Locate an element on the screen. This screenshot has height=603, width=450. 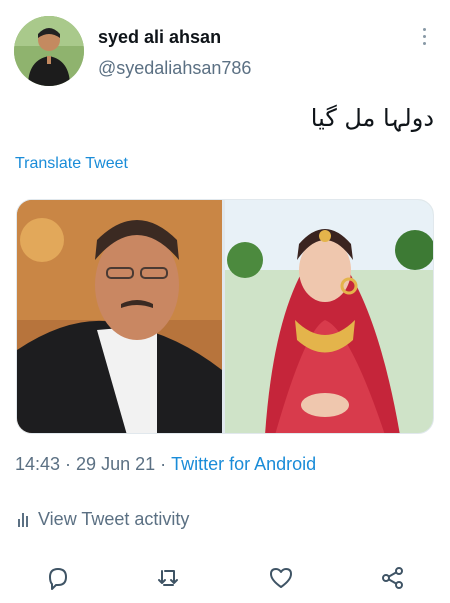
tweet-time: 14:43 is located at coordinates (38, 464).